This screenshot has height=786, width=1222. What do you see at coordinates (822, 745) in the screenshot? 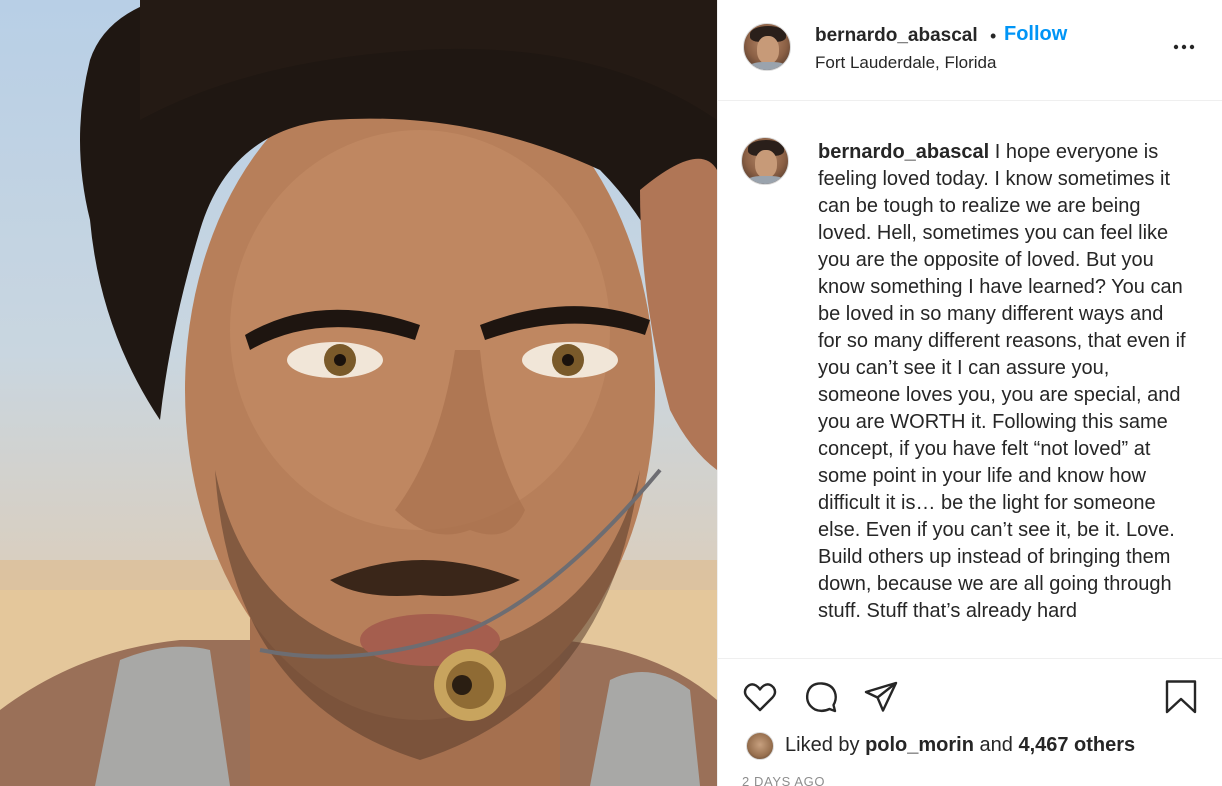
I see `likes-prefix: Liked by` at bounding box center [822, 745].